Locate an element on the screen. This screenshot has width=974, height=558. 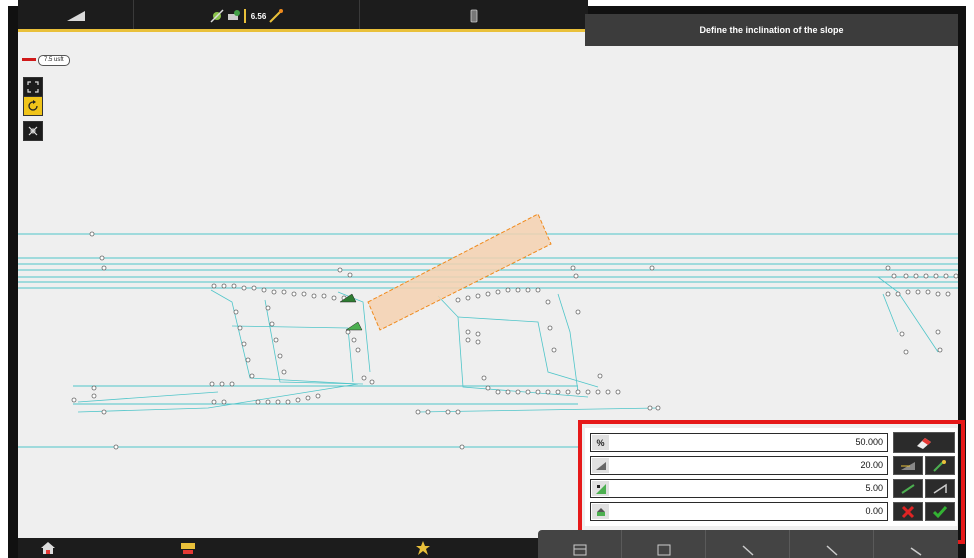
active-indicator is located at coordinates (301, 30).